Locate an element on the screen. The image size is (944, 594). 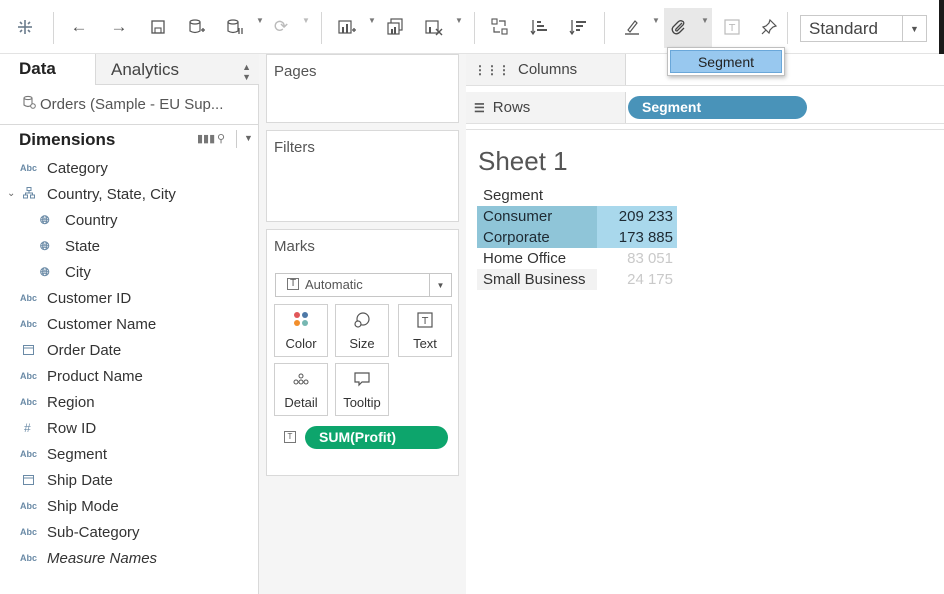
pages-card: Pages is located at coordinates (362, 88).